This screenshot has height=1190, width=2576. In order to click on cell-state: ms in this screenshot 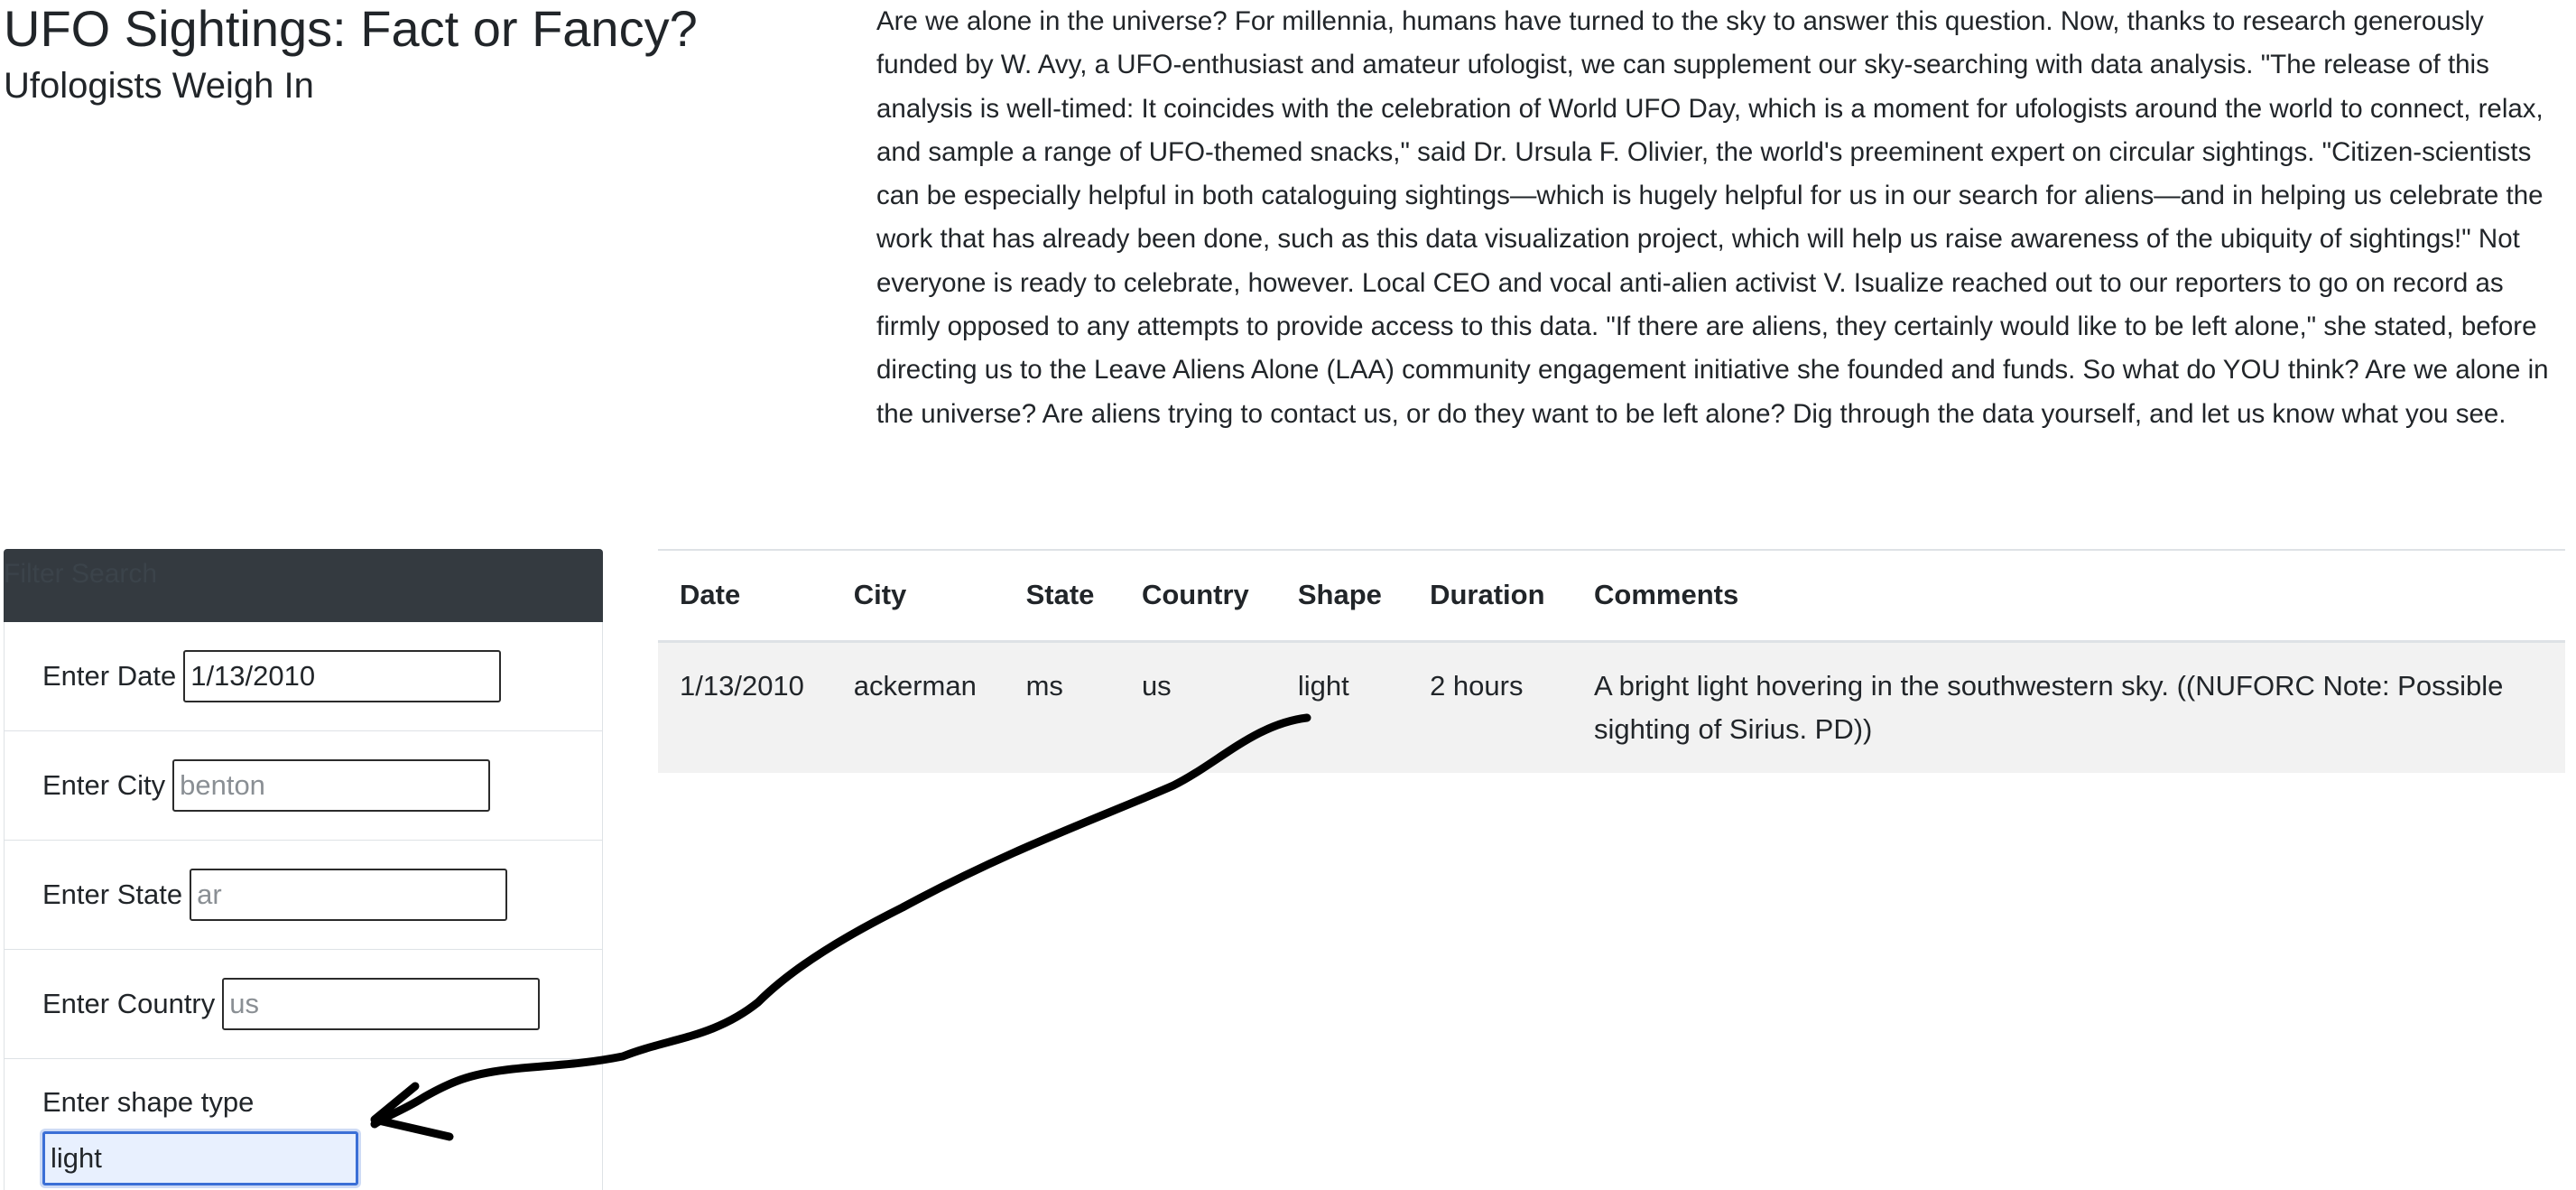, I will do `click(1044, 686)`.